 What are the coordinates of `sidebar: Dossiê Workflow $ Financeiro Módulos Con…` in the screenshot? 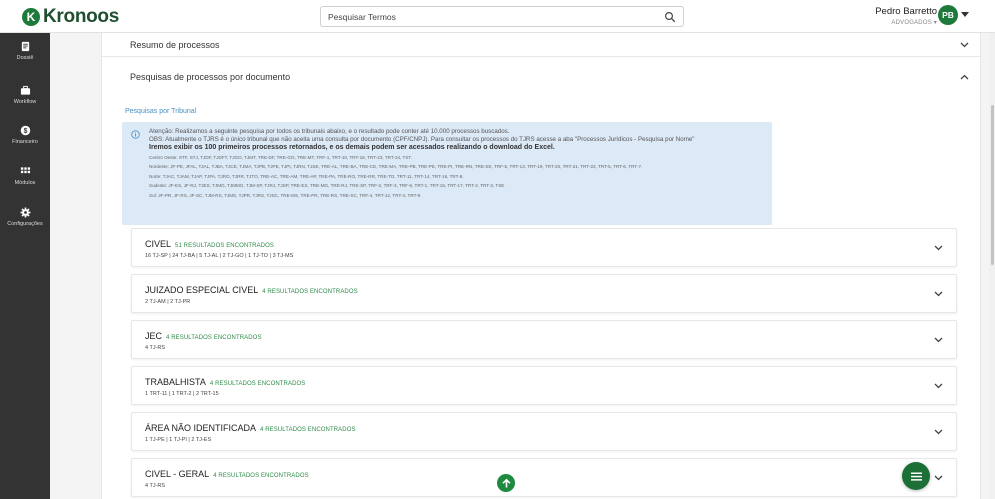 It's located at (25, 266).